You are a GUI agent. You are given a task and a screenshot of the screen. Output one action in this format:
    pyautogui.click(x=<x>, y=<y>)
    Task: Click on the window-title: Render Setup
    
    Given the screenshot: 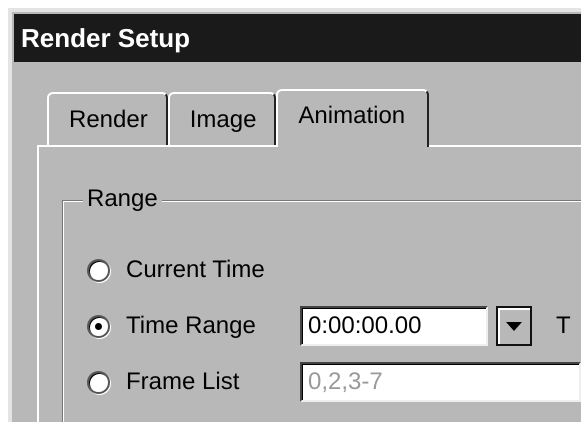 What is the action you would take?
    pyautogui.click(x=297, y=38)
    